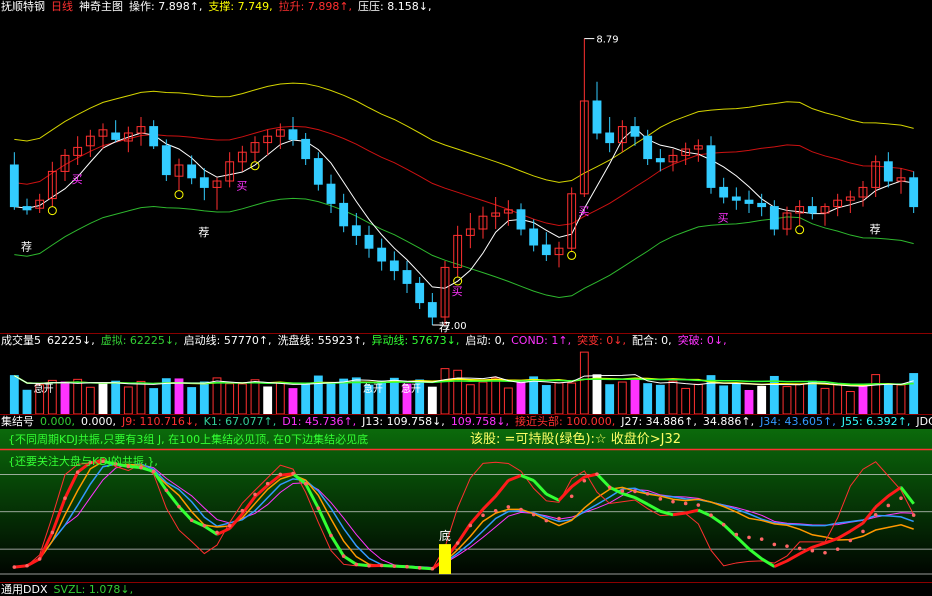 The image size is (932, 596). What do you see at coordinates (464, 382) in the screenshot?
I see `volume-chart: 急开 急开 急开` at bounding box center [464, 382].